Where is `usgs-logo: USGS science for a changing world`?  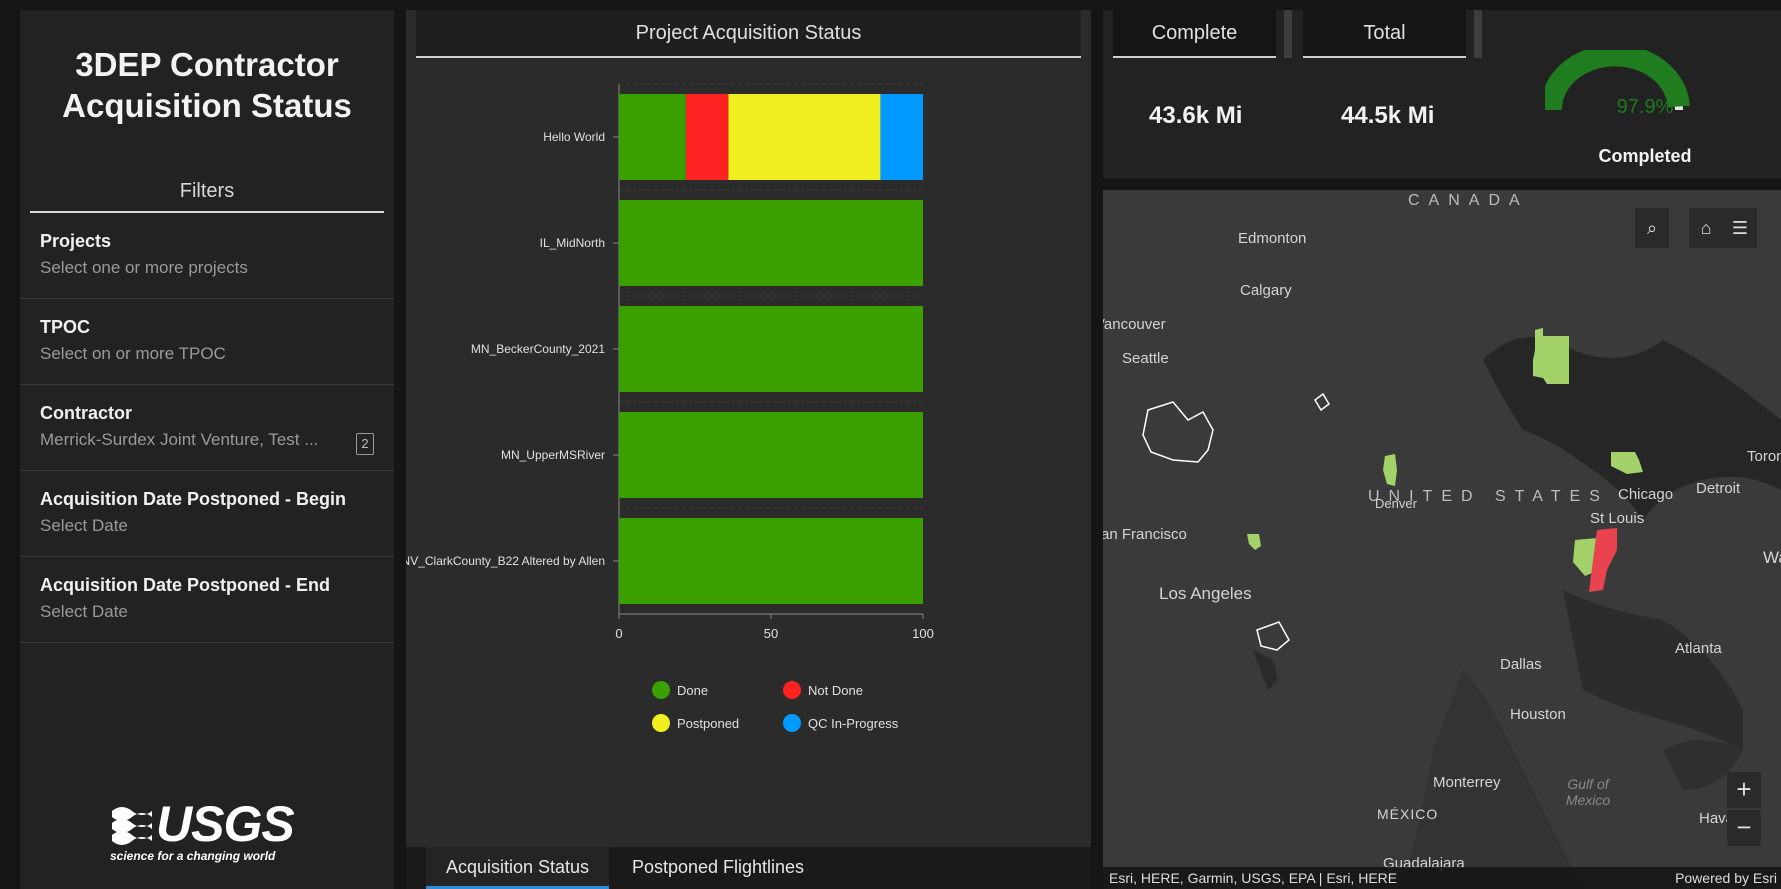 usgs-logo: USGS science for a changing world is located at coordinates (210, 832).